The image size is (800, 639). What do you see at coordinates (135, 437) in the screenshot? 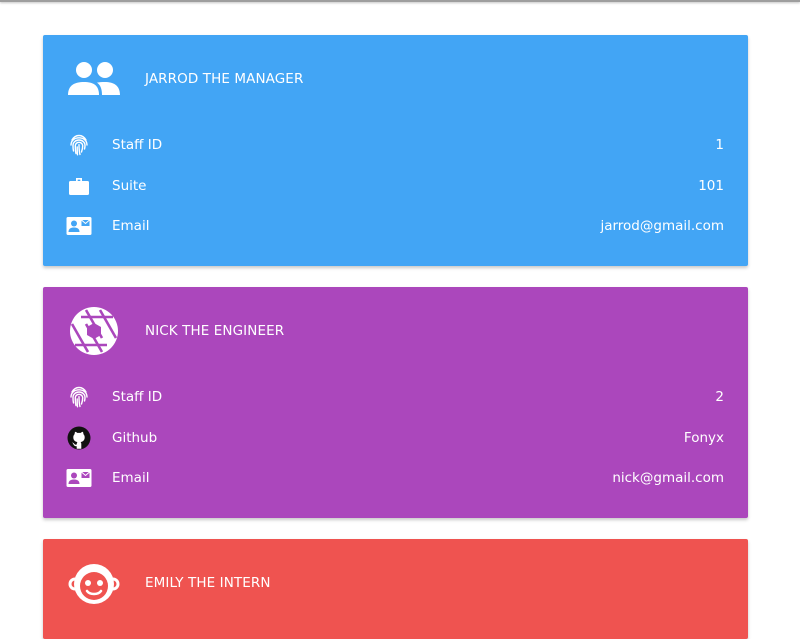
I see `row-label: Github` at bounding box center [135, 437].